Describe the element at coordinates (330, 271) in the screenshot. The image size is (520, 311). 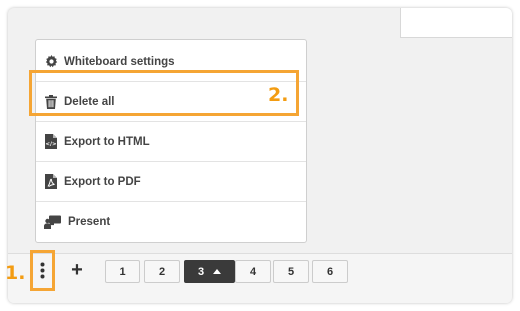
I see `page-button-6: 6` at that location.